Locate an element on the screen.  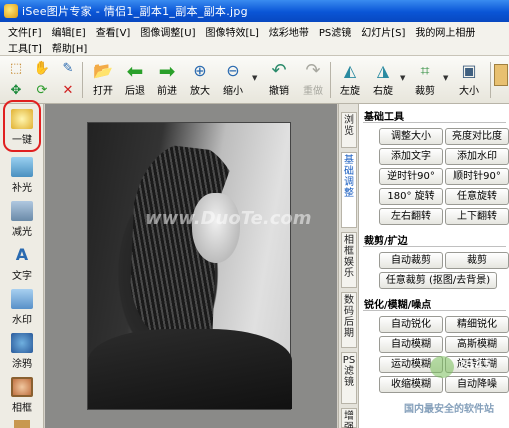
text-icon: A is located at coordinates (22, 254).